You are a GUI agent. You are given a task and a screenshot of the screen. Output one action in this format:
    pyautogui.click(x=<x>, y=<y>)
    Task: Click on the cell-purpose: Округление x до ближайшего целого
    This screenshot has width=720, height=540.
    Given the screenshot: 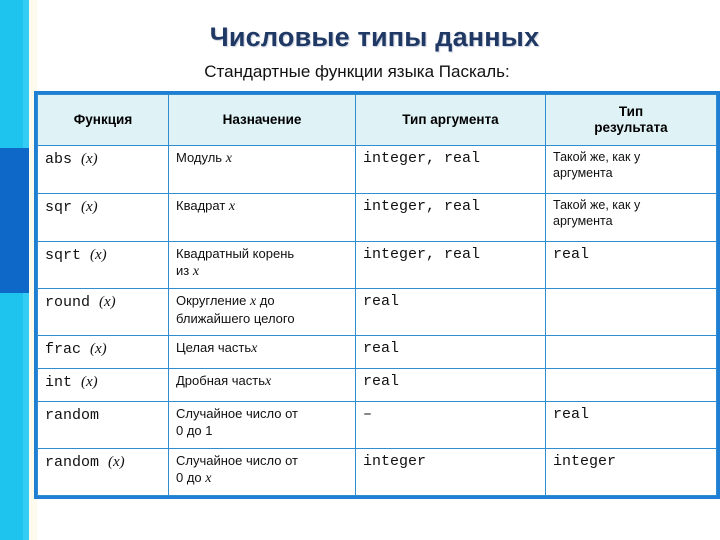 What is the action you would take?
    pyautogui.click(x=262, y=312)
    